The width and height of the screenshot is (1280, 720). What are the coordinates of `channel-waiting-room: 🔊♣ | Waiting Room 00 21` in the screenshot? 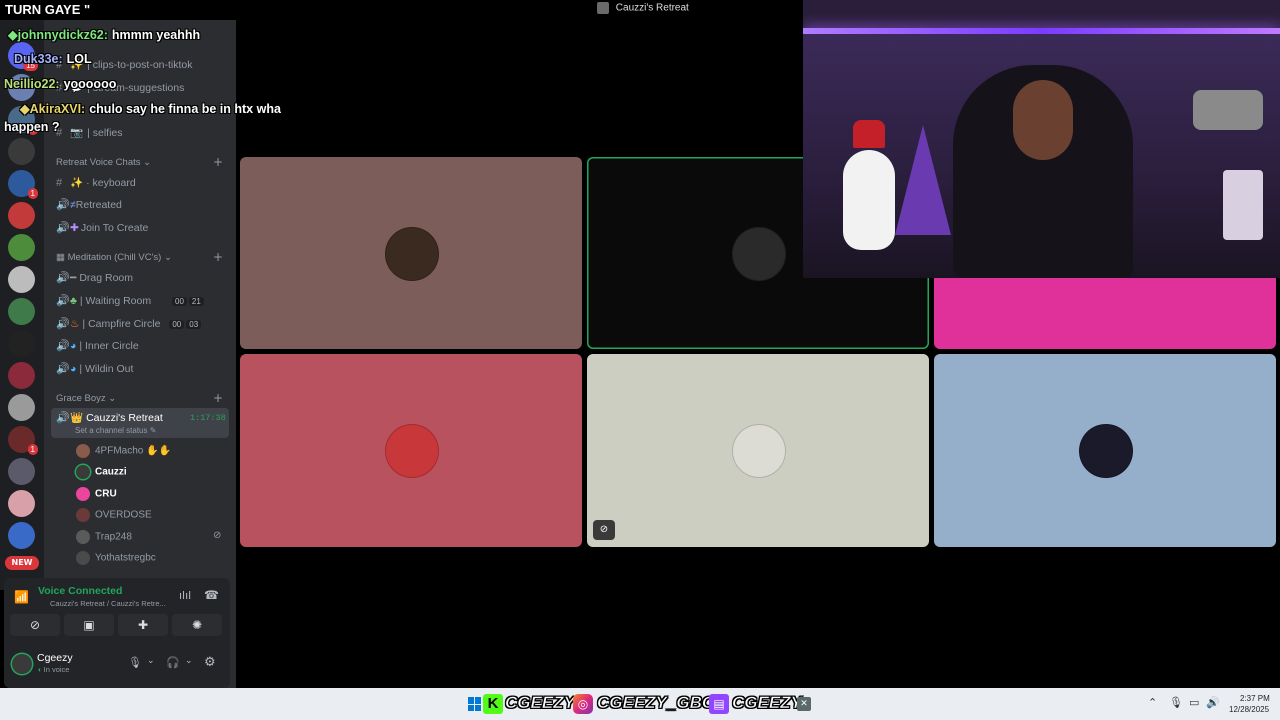 It's located at (130, 300).